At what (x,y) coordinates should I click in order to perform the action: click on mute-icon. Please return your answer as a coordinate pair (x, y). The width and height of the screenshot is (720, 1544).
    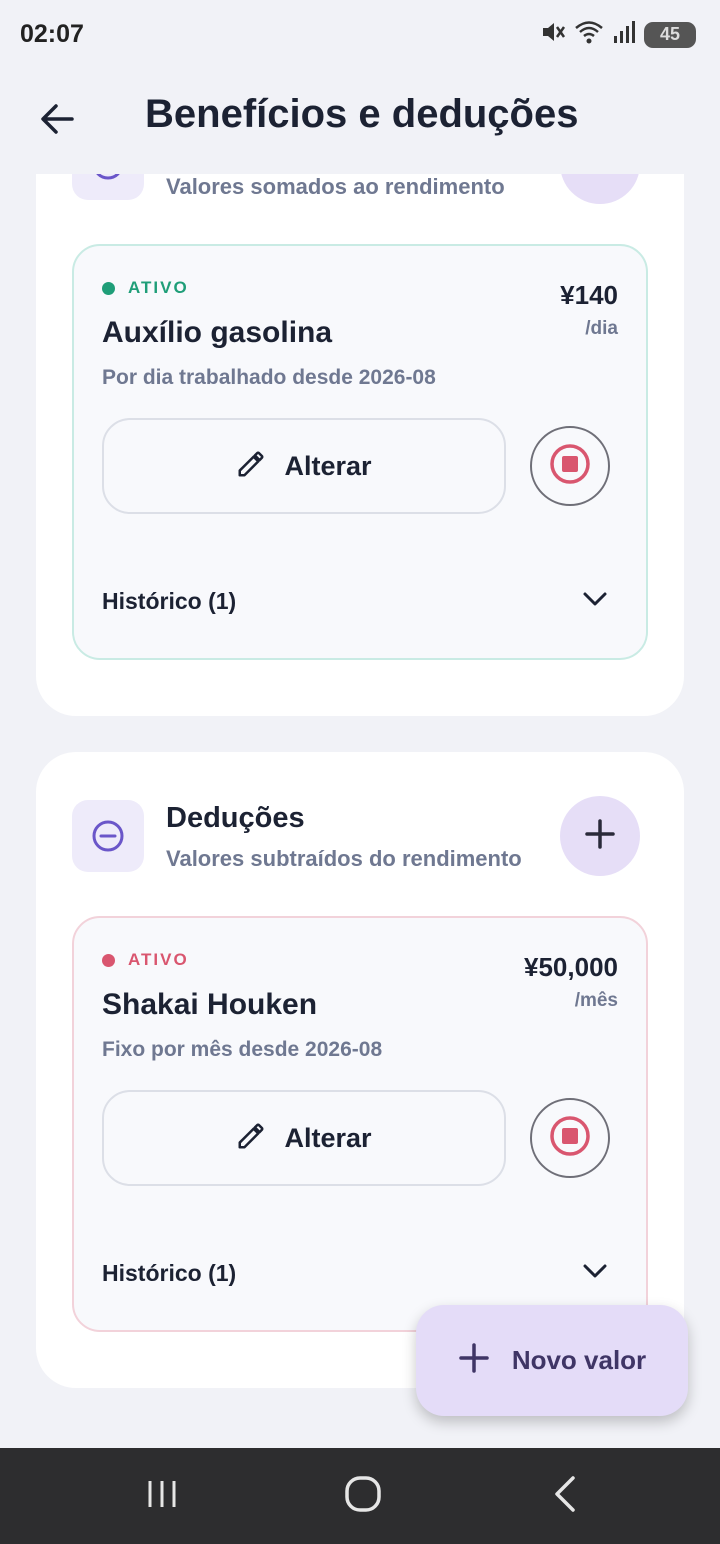
    Looking at the image, I should click on (553, 34).